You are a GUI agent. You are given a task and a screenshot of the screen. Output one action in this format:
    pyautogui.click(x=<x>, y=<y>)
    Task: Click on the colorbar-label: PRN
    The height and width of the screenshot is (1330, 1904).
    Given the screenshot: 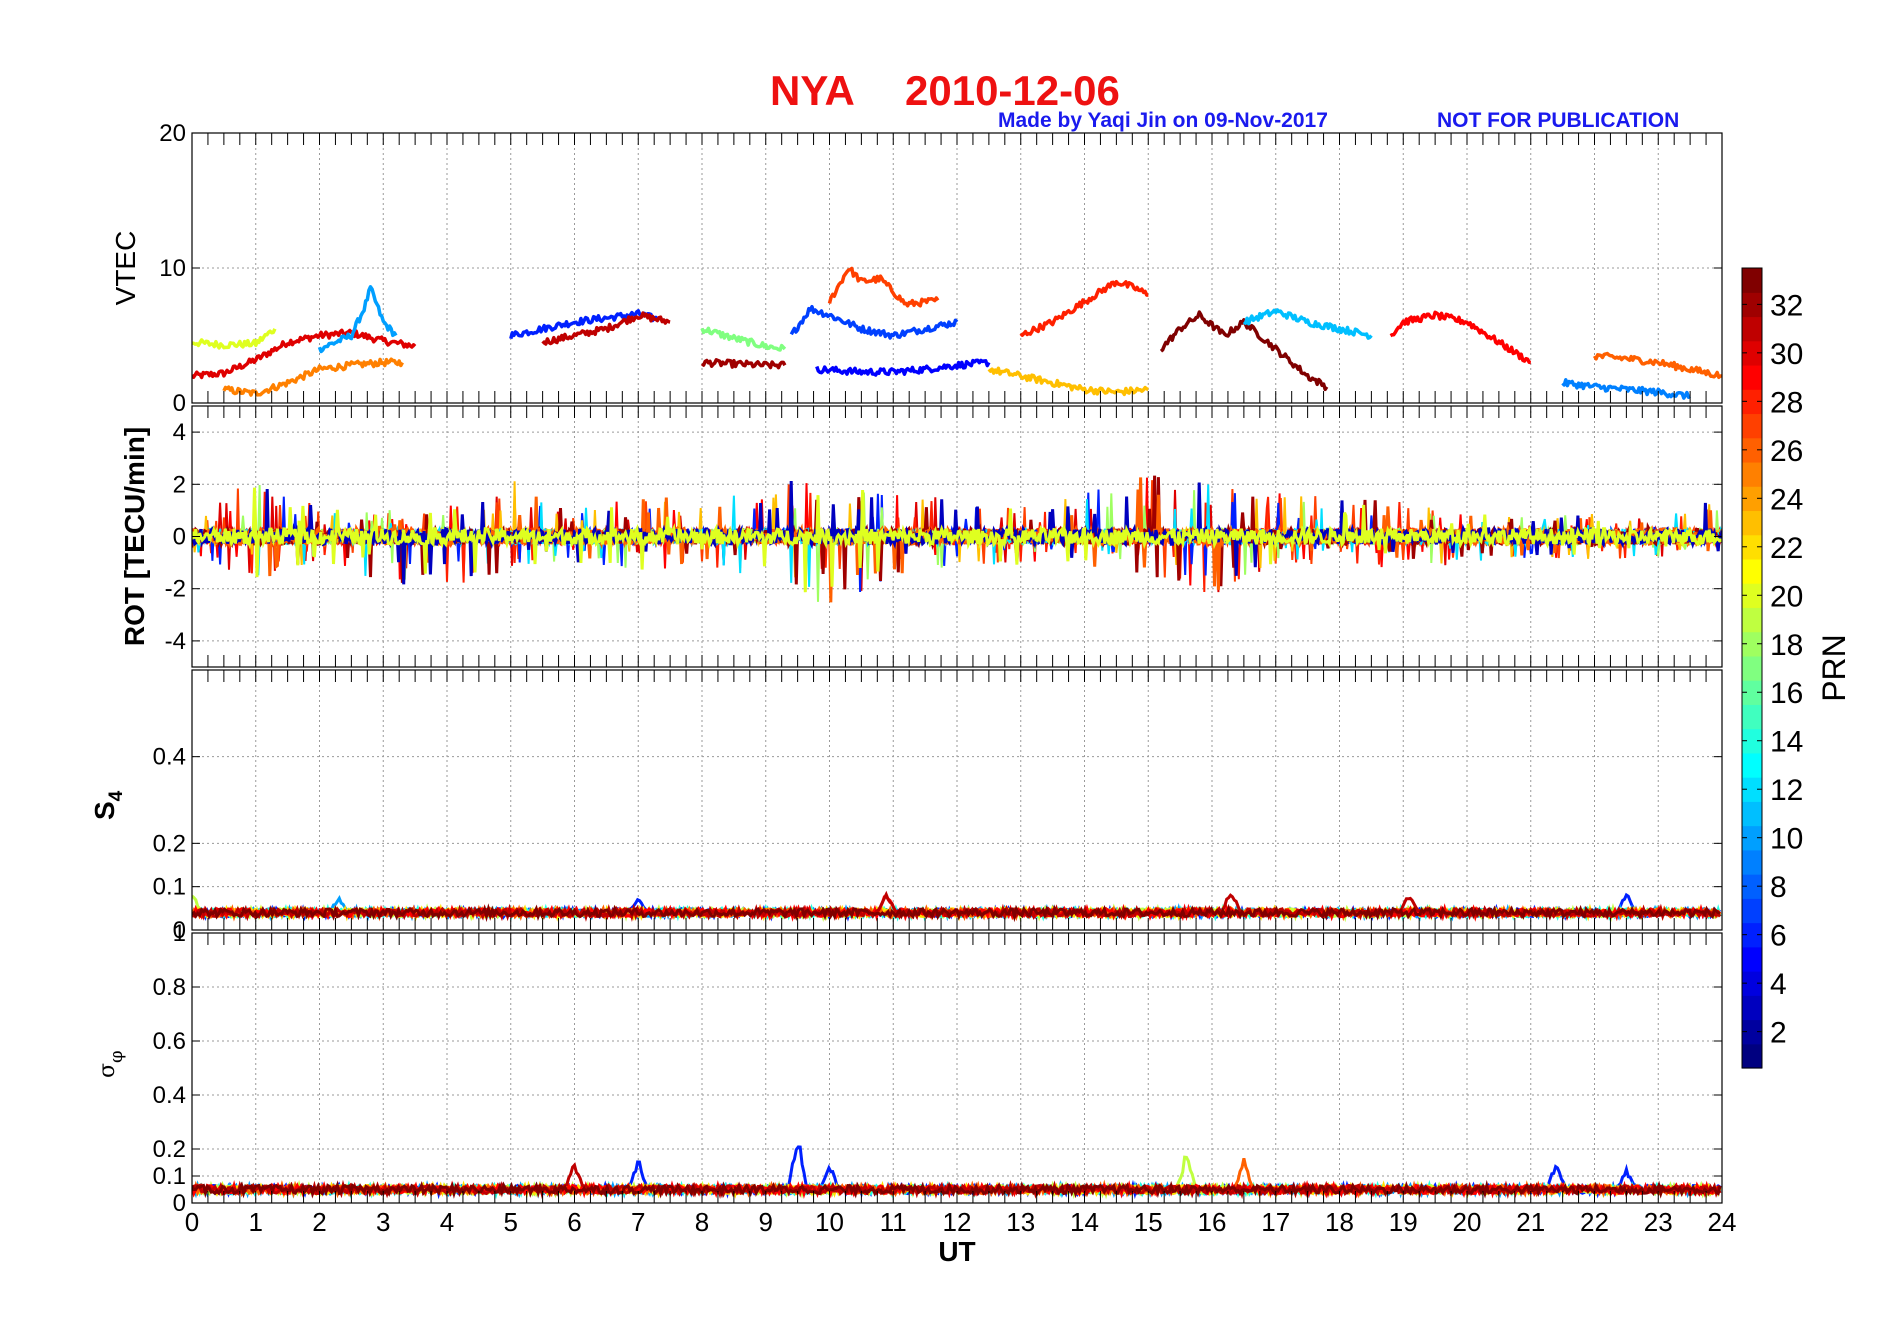 What is the action you would take?
    pyautogui.click(x=1834, y=668)
    